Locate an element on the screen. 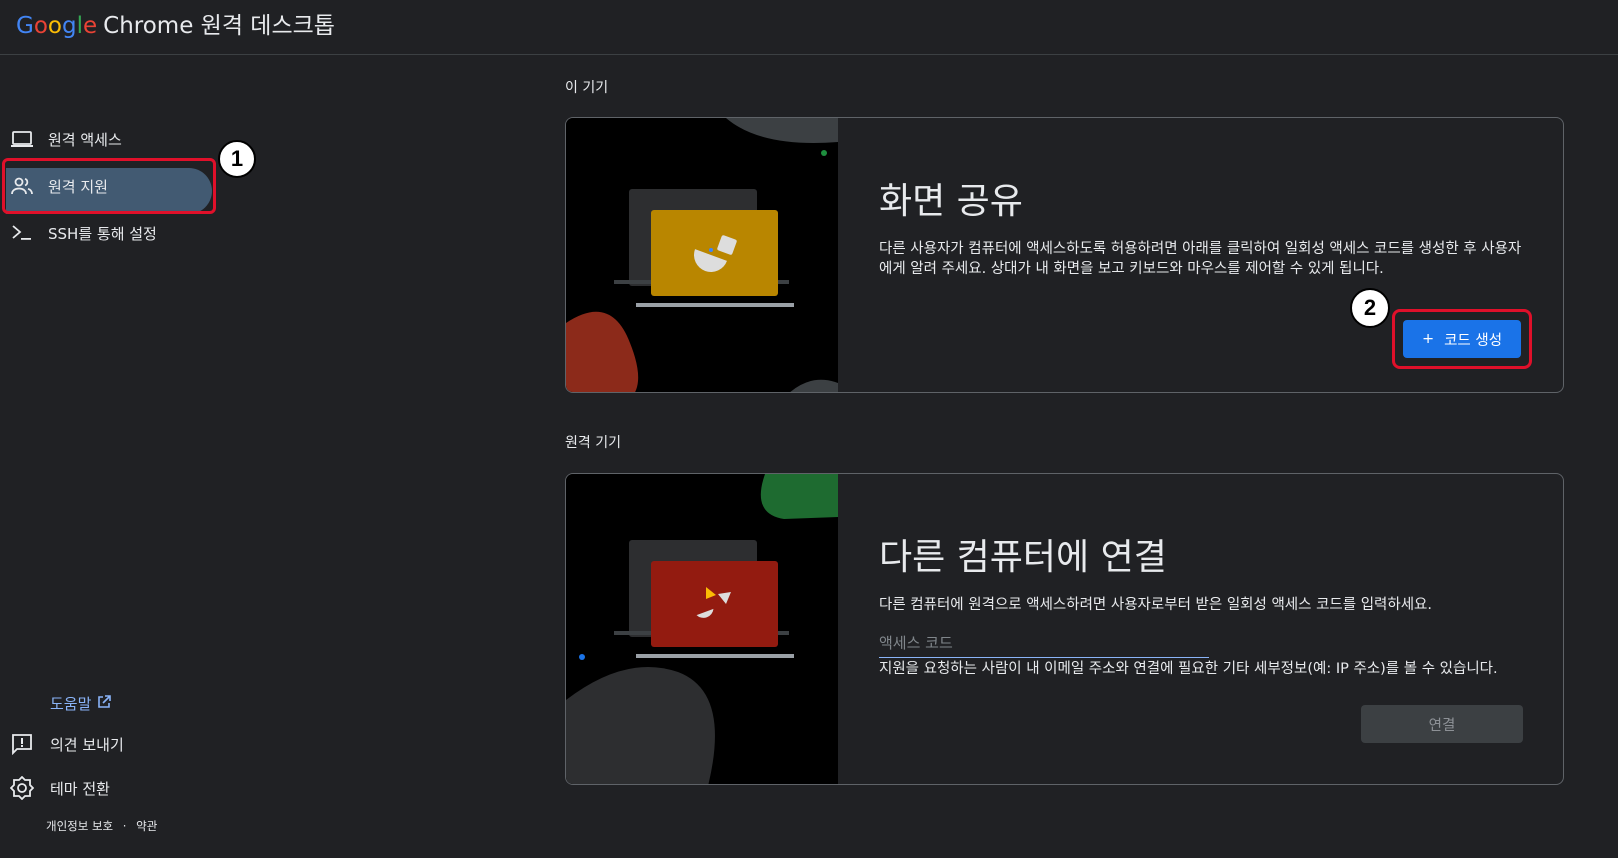 This screenshot has height=858, width=1618. share-screen-illustration is located at coordinates (702, 255).